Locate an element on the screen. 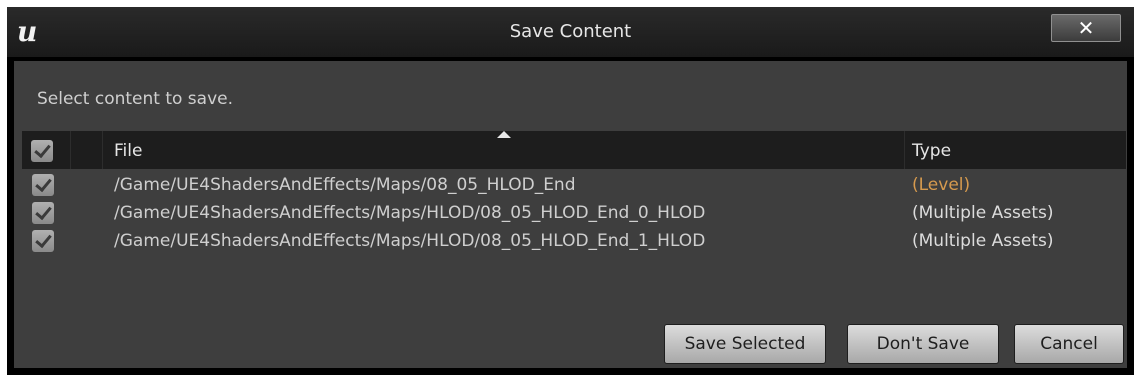 The height and width of the screenshot is (382, 1141). prompt-text: Select content to save. is located at coordinates (135, 99).